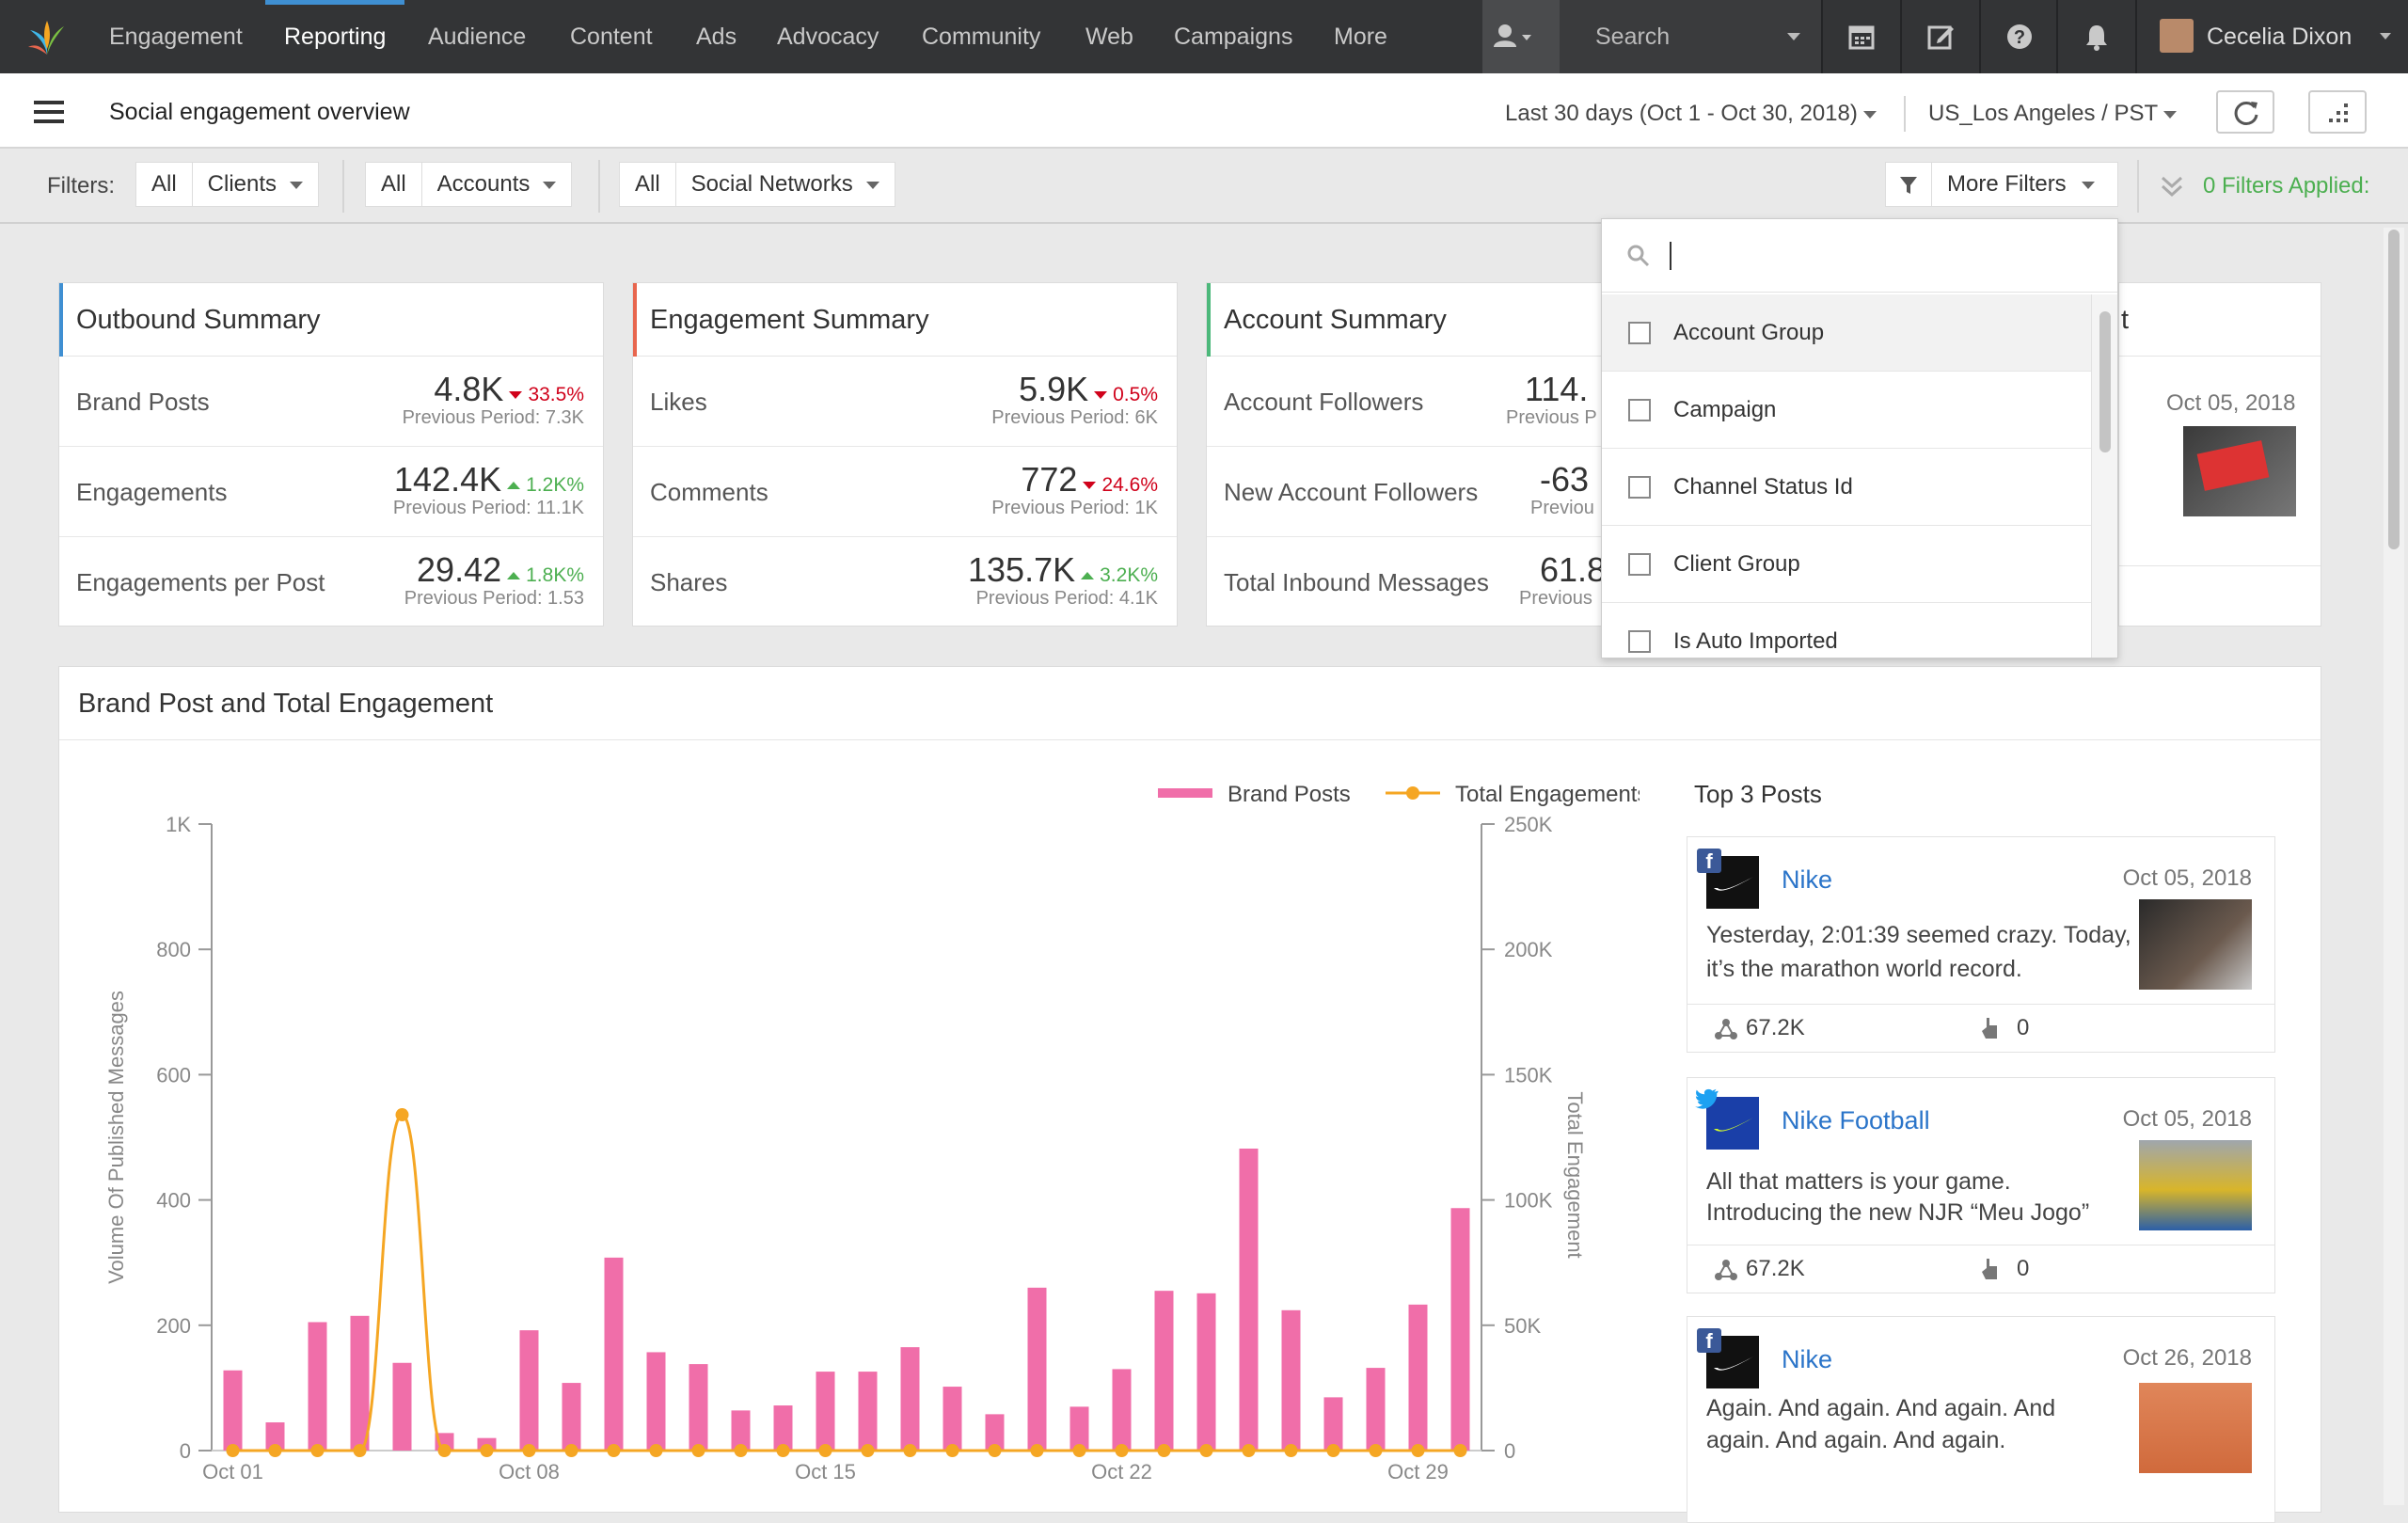  I want to click on calendar-icon, so click(1862, 37).